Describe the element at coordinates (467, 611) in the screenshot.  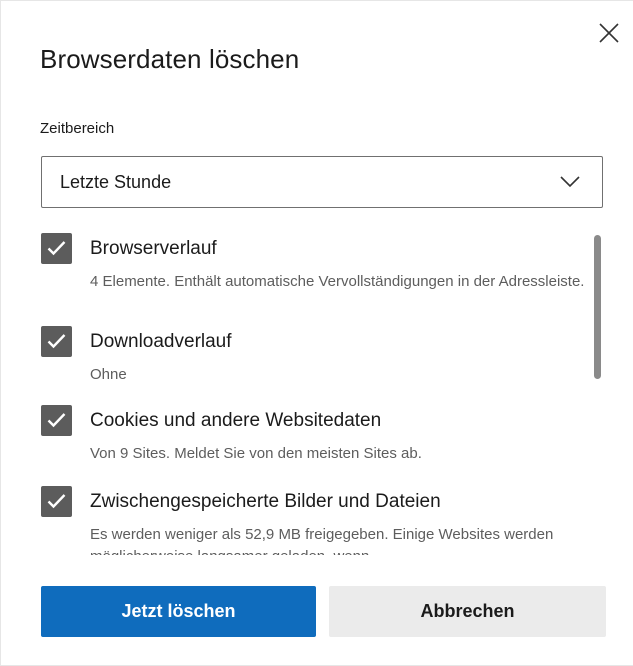
I see `cancel-button: Abbrechen` at that location.